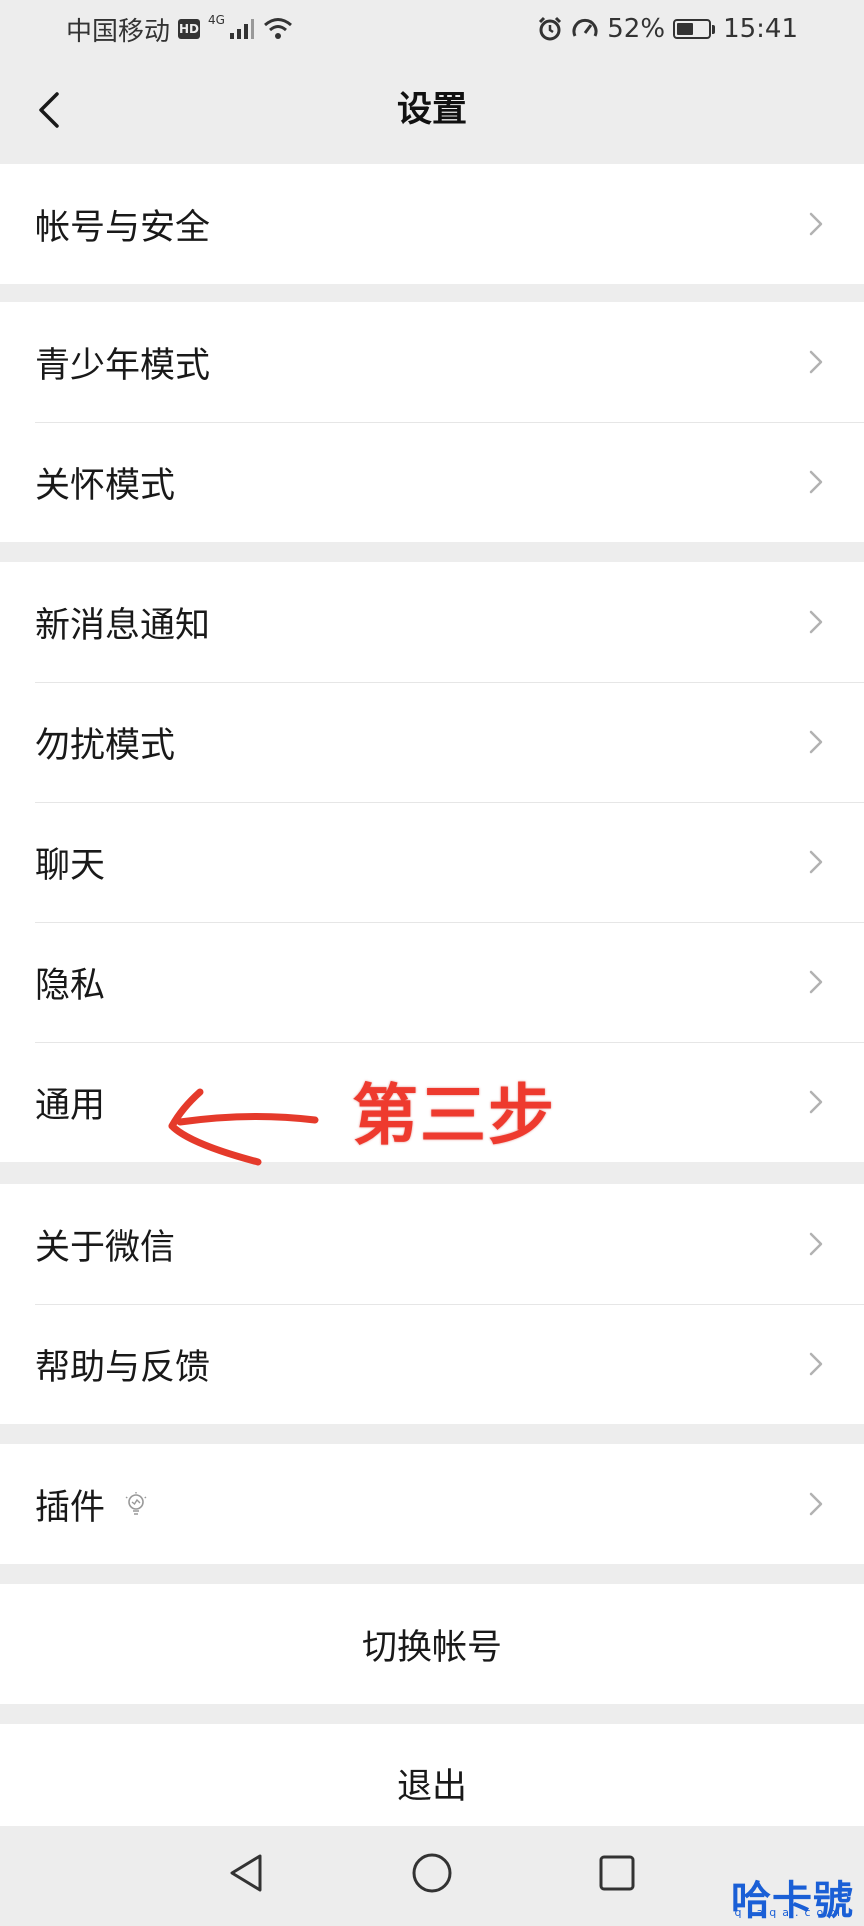  Describe the element at coordinates (432, 1364) in the screenshot. I see `settings-item-help-feedback: 帮助与反馈` at that location.